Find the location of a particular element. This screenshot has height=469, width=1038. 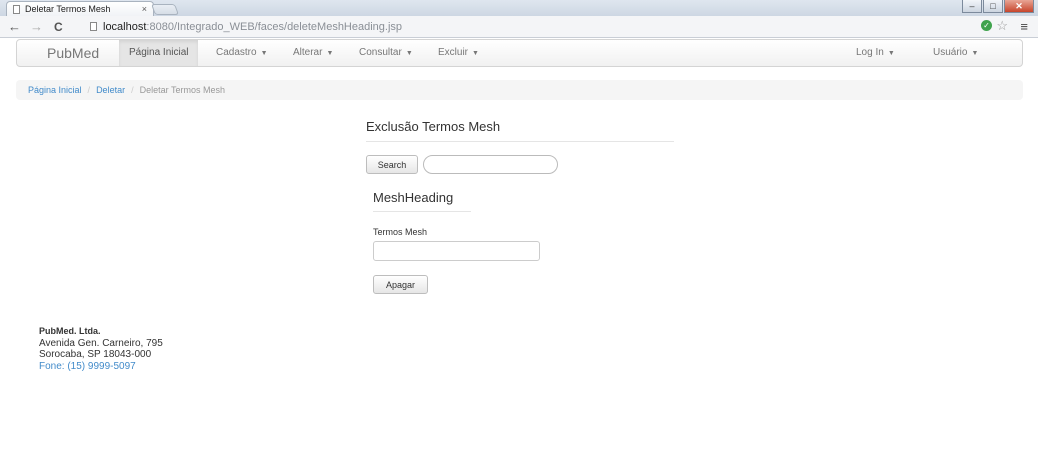

nav-pagina-inicial: Página Inicial is located at coordinates (159, 53).